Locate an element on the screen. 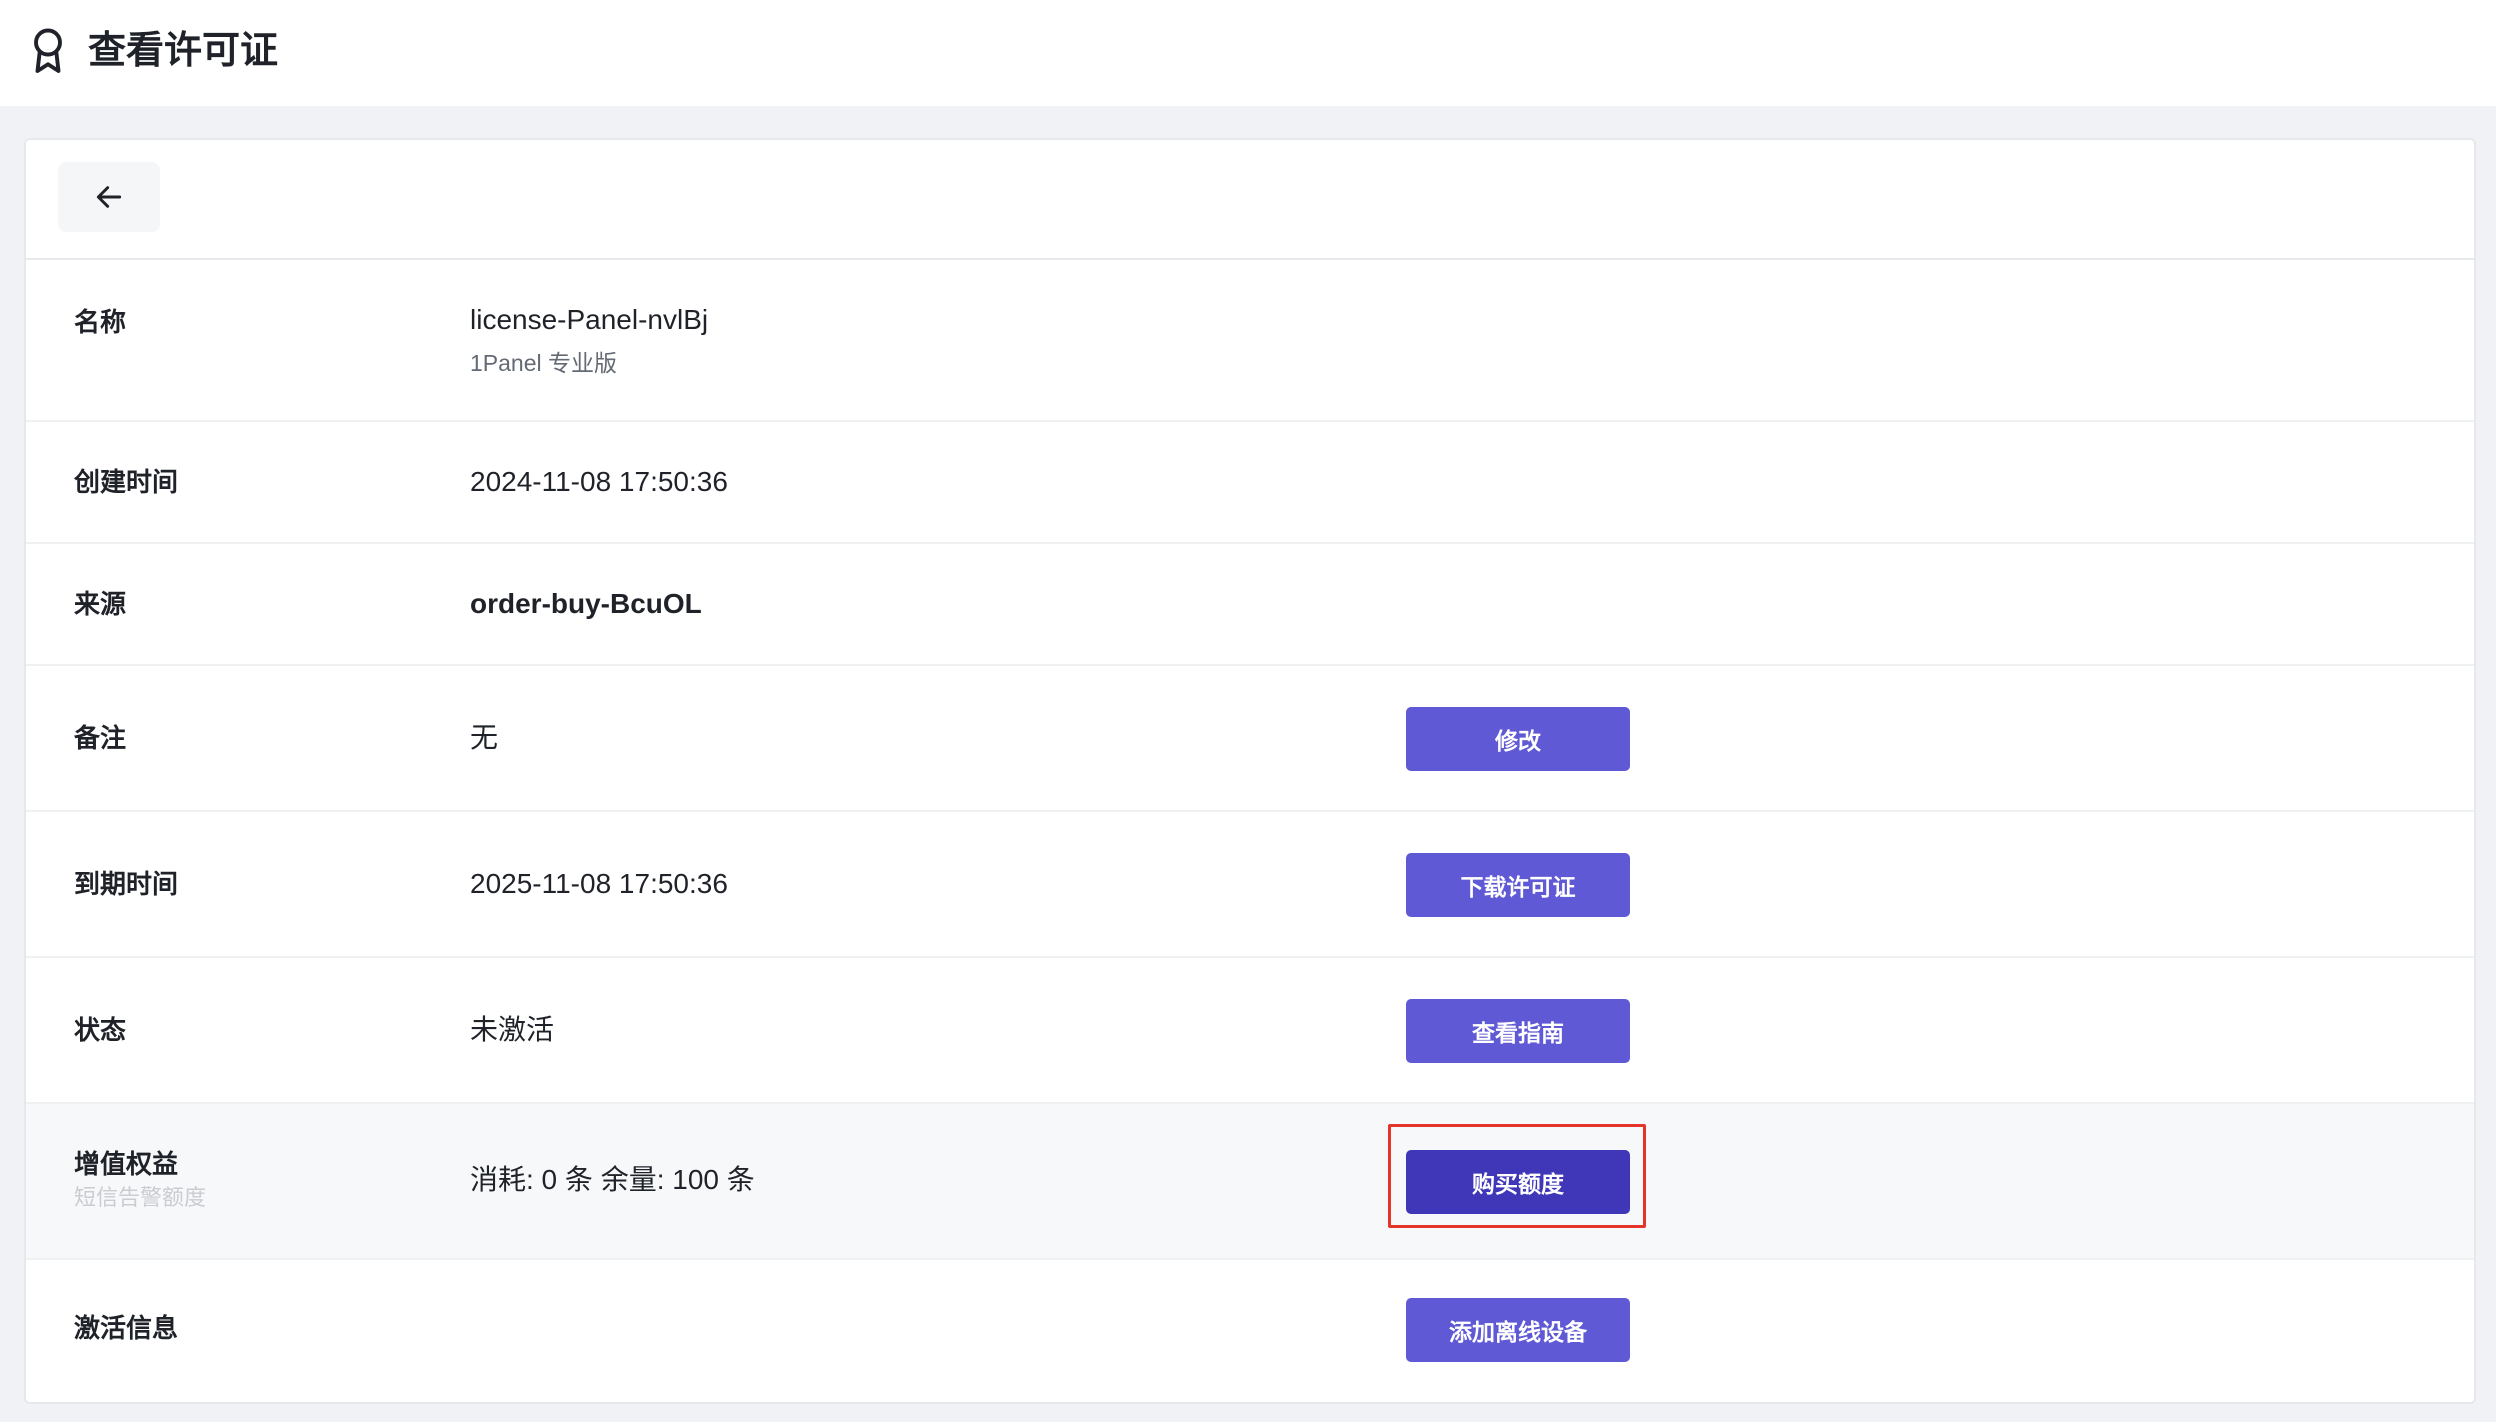  remark-value: 无 is located at coordinates (484, 737).